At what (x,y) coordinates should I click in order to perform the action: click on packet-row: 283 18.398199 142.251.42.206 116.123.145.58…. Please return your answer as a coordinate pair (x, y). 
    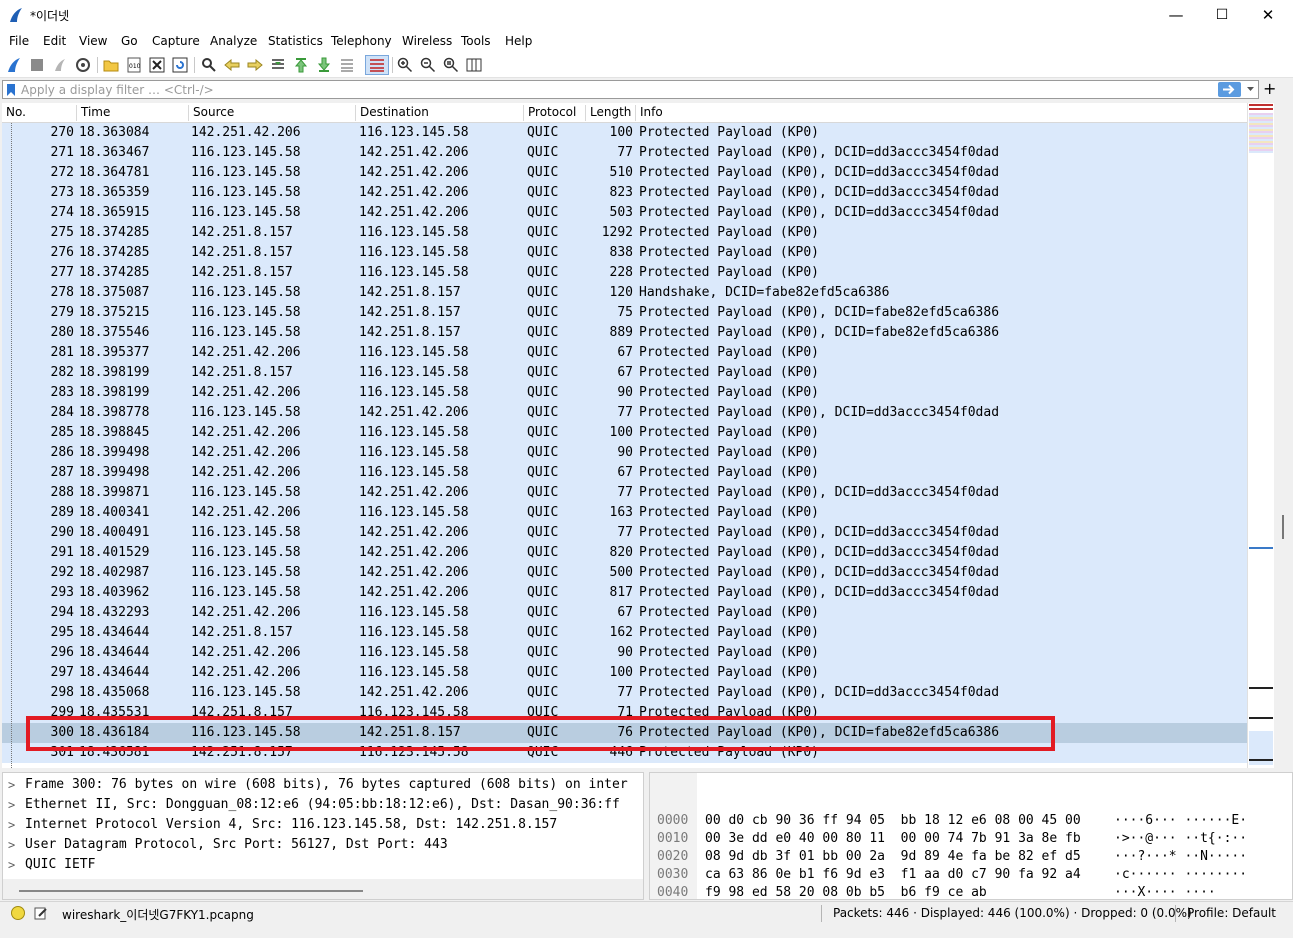
    Looking at the image, I should click on (624, 393).